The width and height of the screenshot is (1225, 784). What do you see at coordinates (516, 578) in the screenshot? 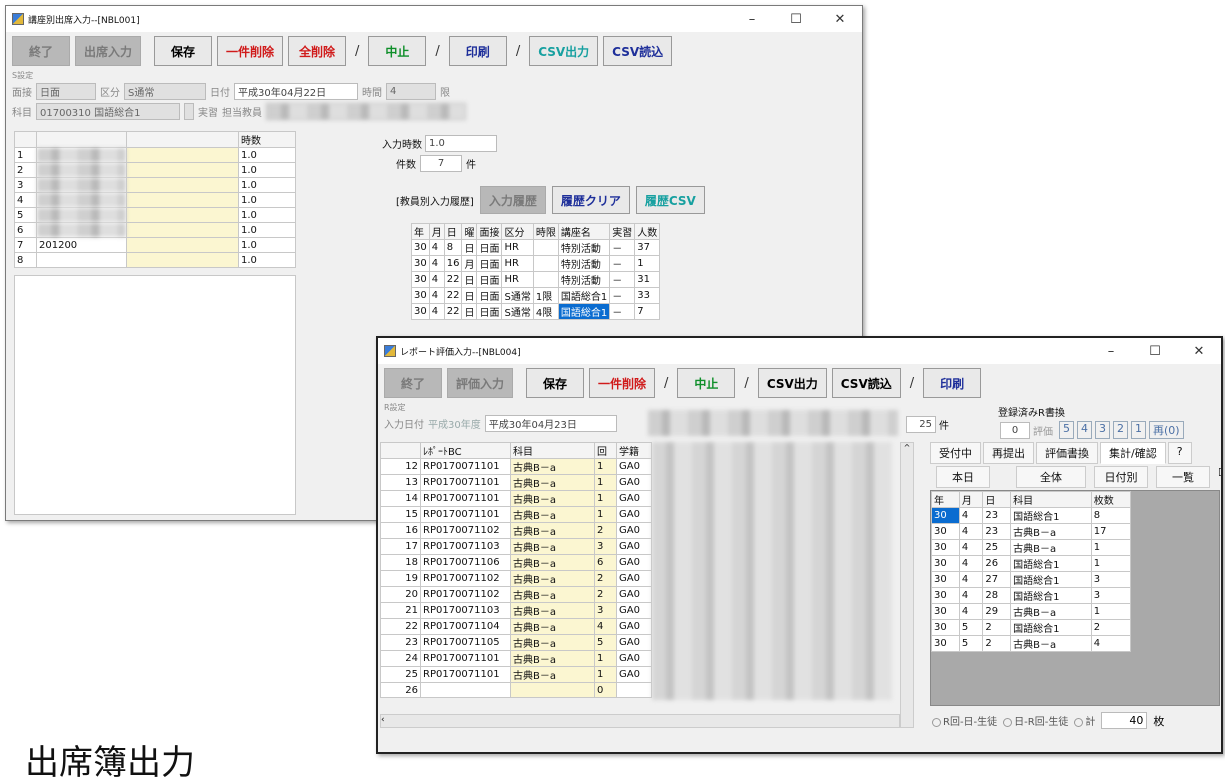
I see `table-row: 19 RP0170071102 古典B－a 2 GA0` at bounding box center [516, 578].